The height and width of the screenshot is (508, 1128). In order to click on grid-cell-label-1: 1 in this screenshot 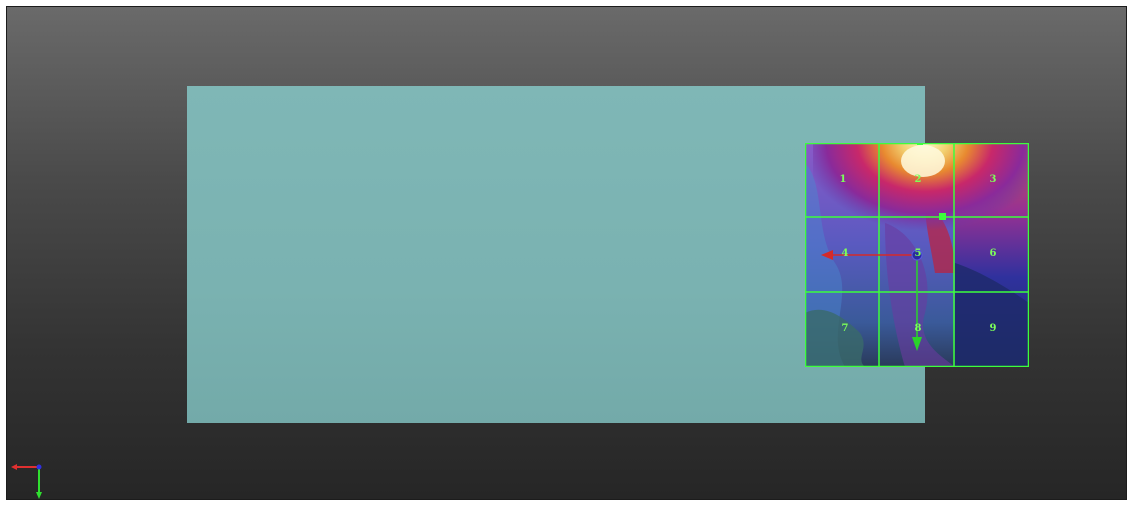, I will do `click(843, 180)`.